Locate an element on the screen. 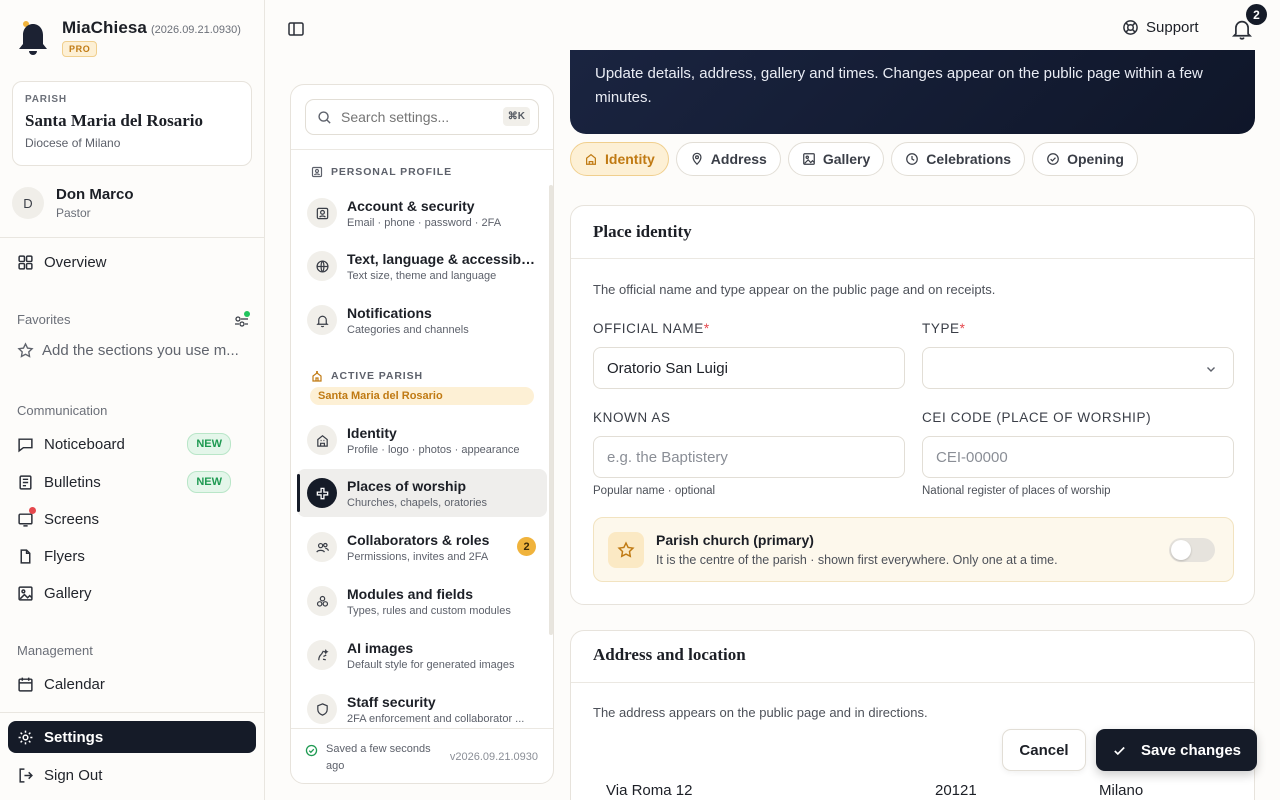  save-status: Saved a few seconds ago is located at coordinates (373, 758).